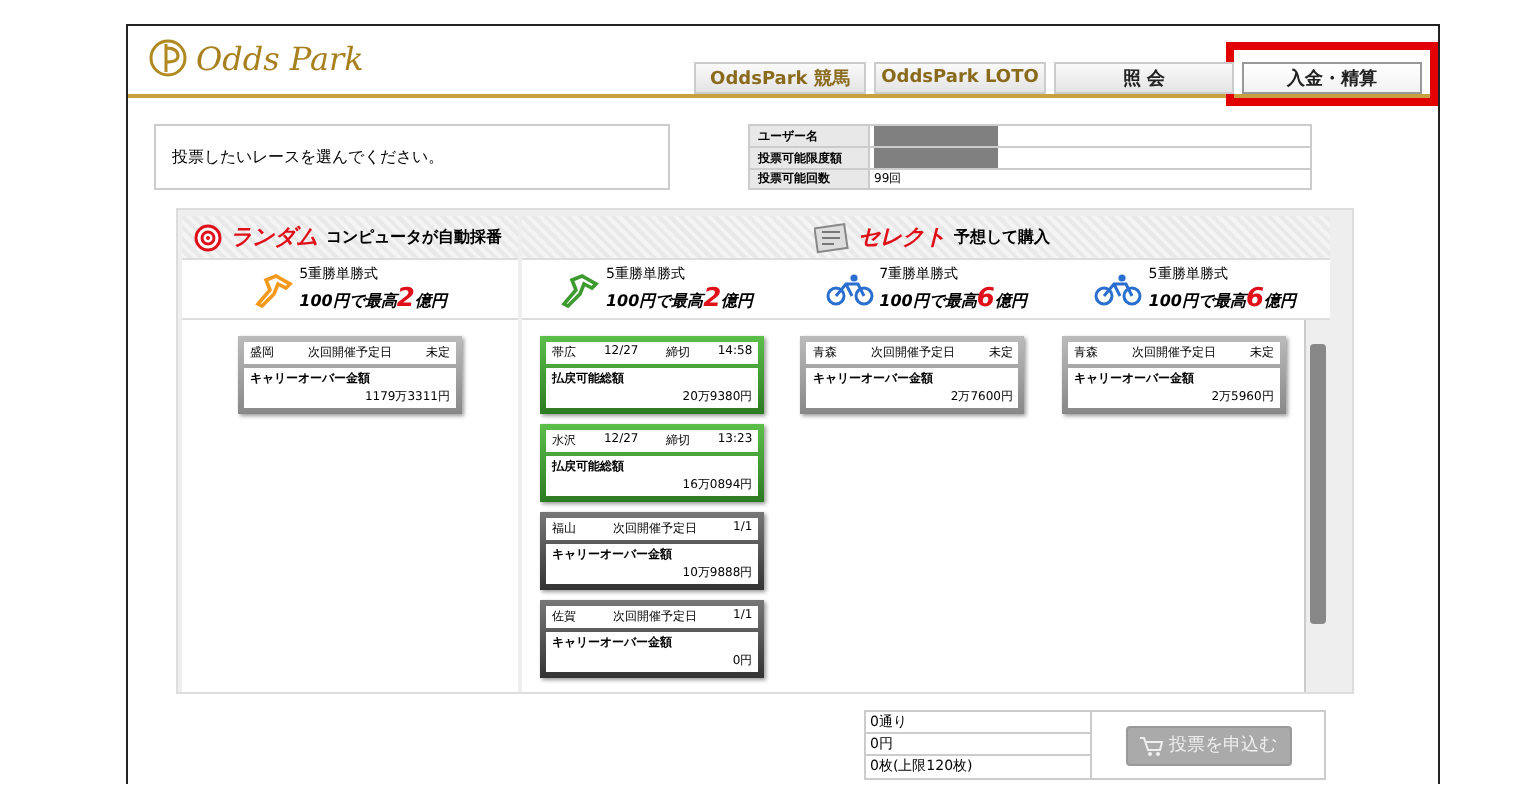 Image resolution: width=1540 pixels, height=802 pixels. I want to click on section-subtitle: コンピュータが自動採番, so click(414, 237).